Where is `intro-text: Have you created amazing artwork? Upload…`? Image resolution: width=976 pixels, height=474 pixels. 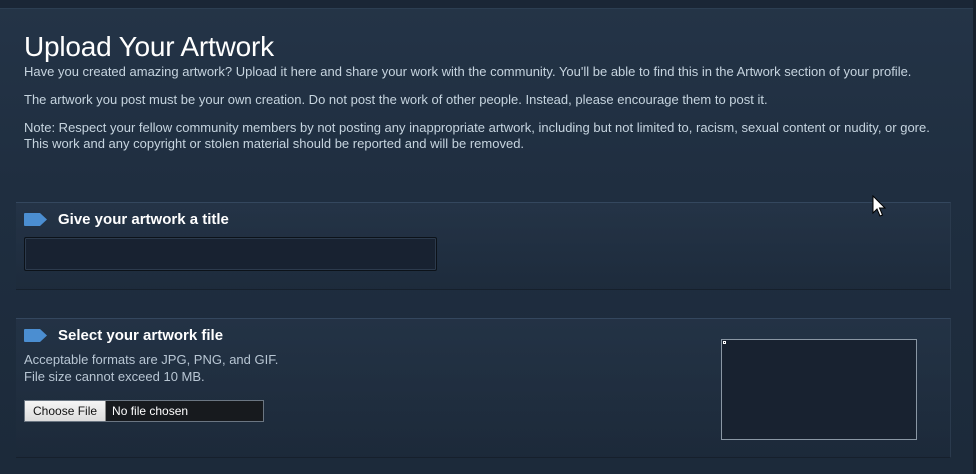
intro-text: Have you created amazing artwork? Upload… is located at coordinates (468, 71).